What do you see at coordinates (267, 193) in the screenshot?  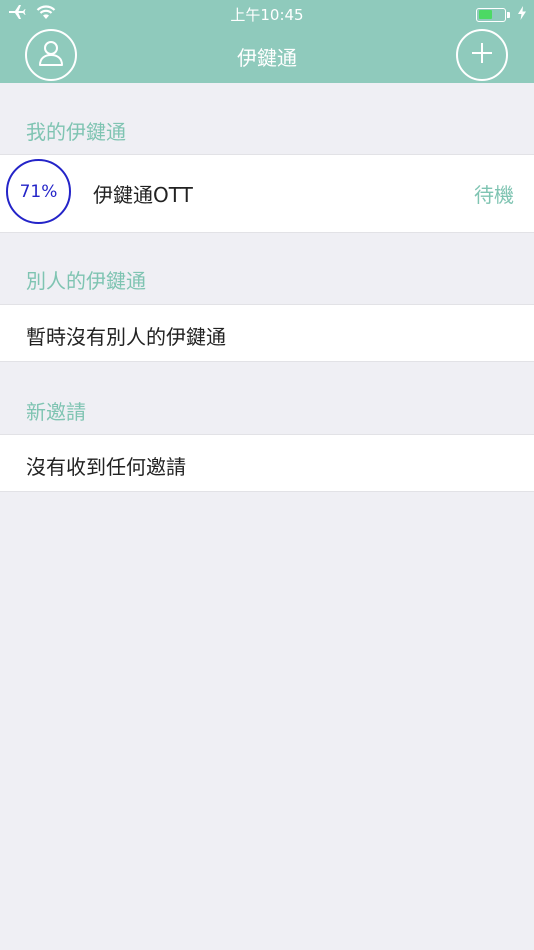 I see `device-row: 71% 伊鍵通OTT 待機` at bounding box center [267, 193].